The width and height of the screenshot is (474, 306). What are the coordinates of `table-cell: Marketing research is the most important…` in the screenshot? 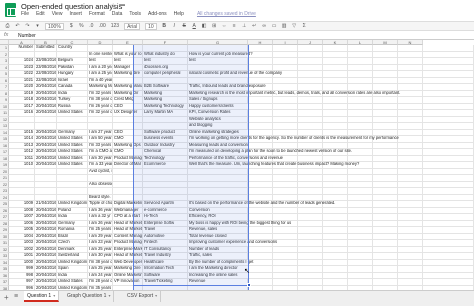 It's located at (331, 94).